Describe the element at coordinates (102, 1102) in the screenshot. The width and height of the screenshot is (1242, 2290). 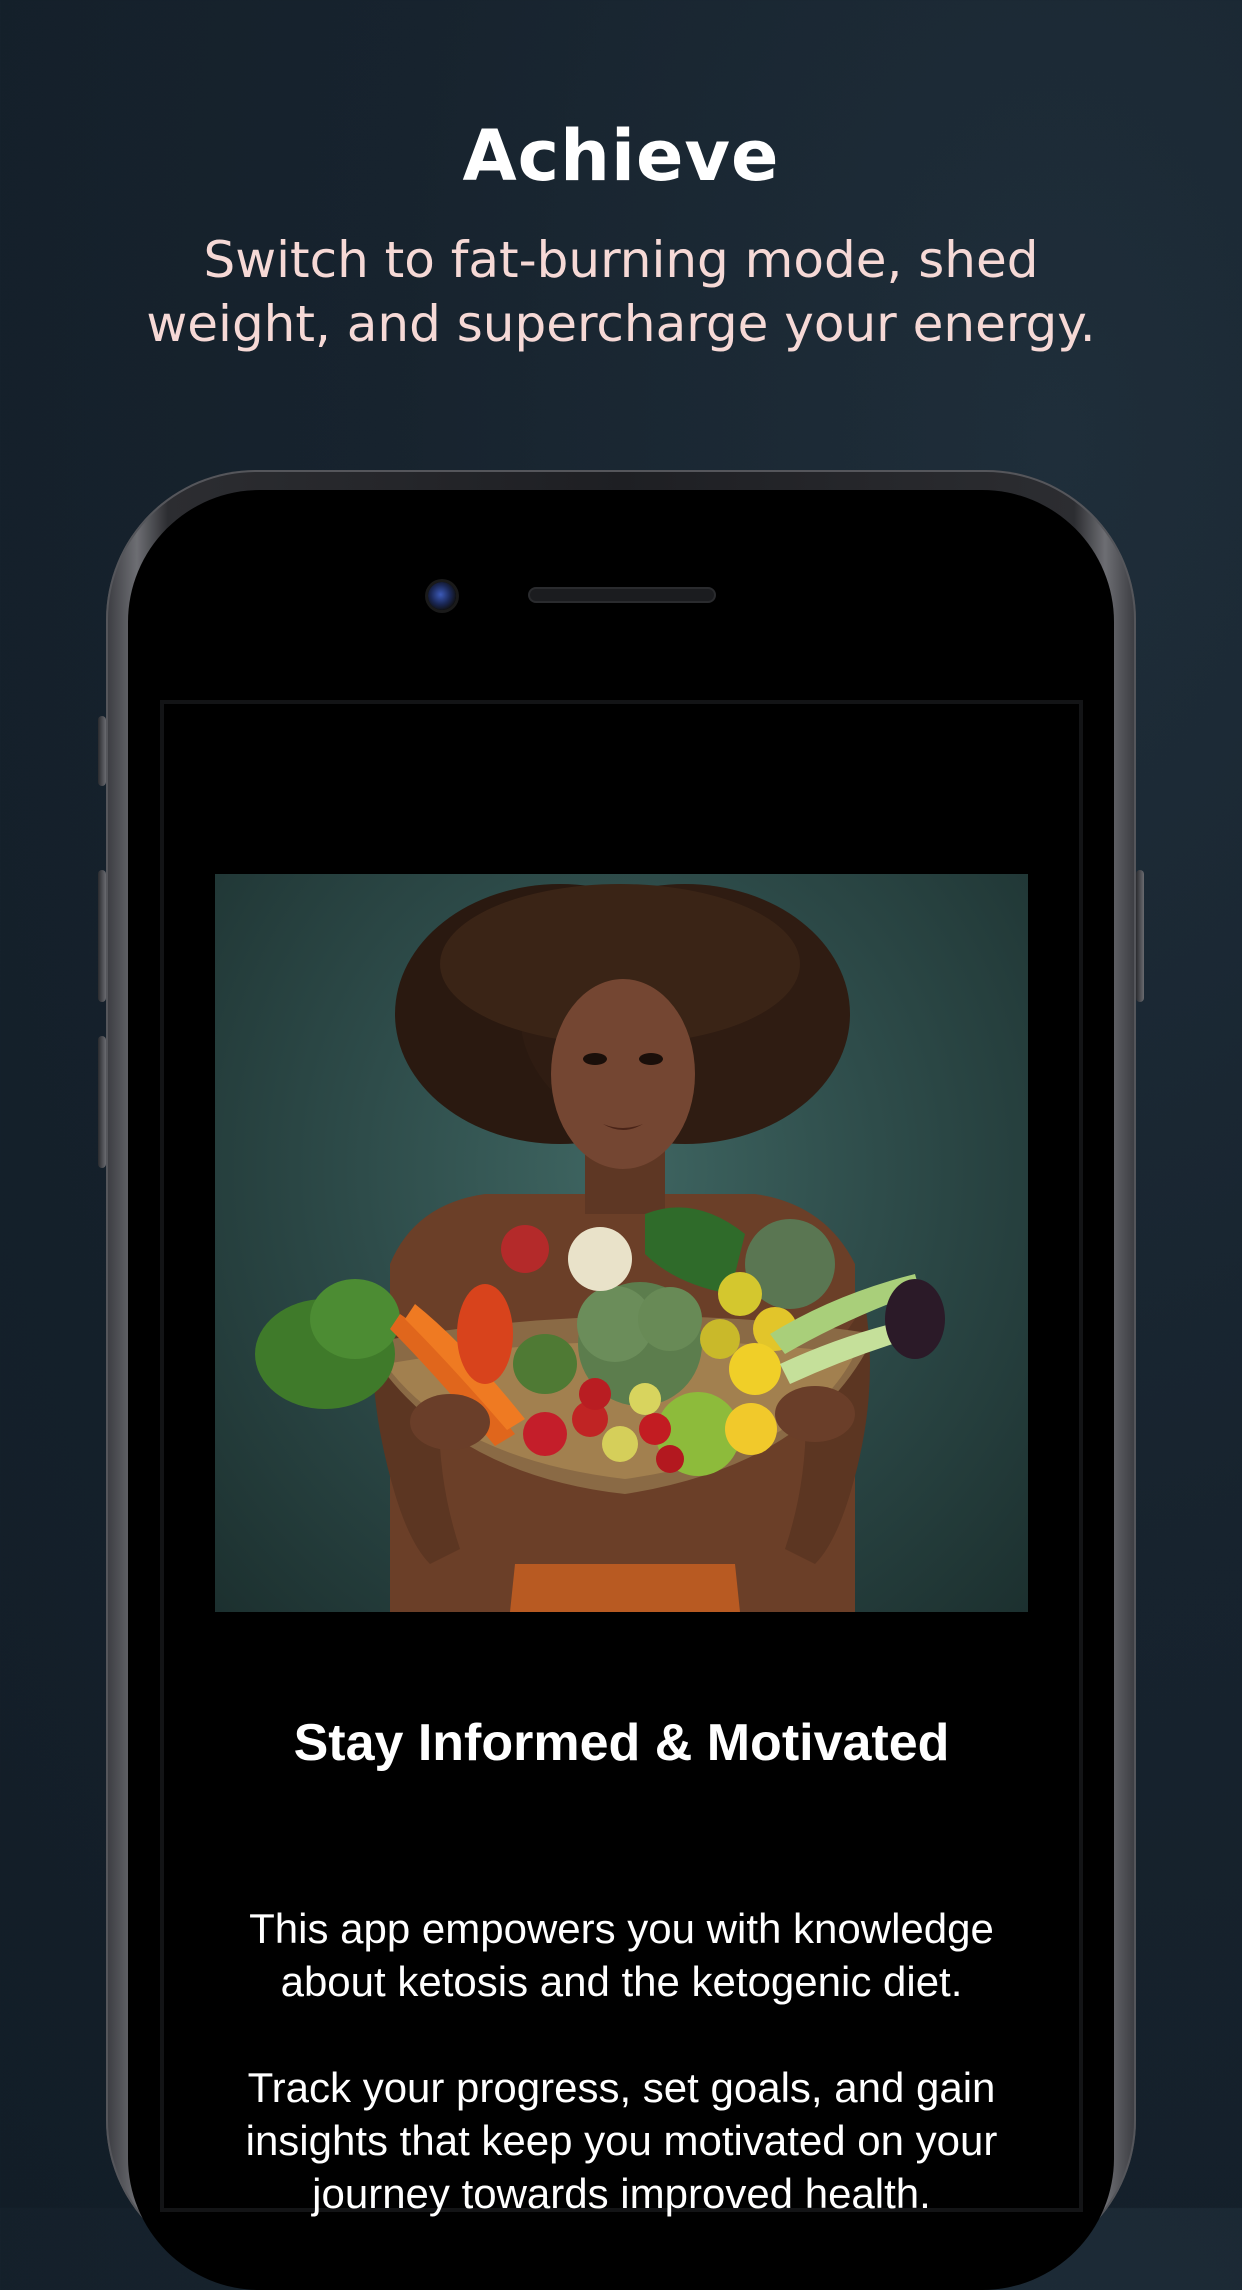
I see `phone-volume-down-button` at that location.